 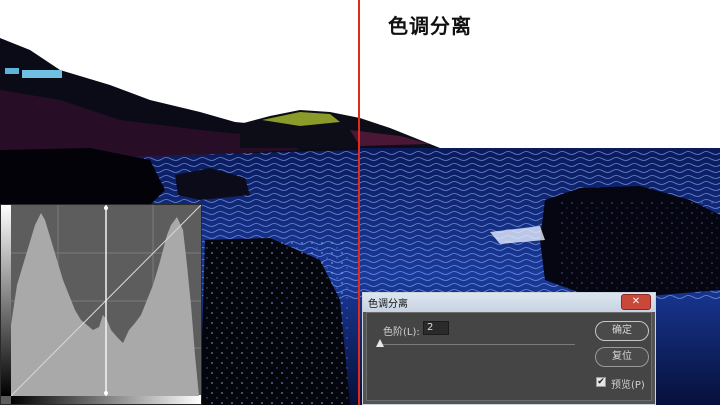 I want to click on histogram-shape, so click(x=105, y=304).